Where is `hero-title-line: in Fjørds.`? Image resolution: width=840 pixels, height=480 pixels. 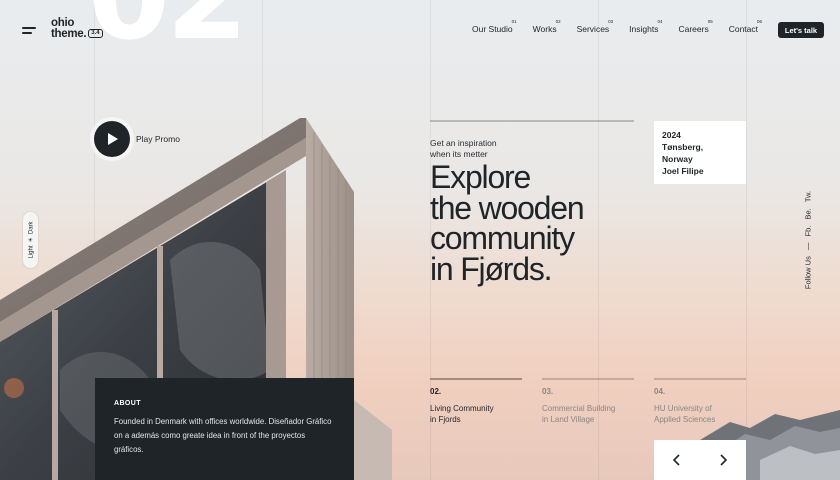 hero-title-line: in Fjørds. is located at coordinates (491, 268).